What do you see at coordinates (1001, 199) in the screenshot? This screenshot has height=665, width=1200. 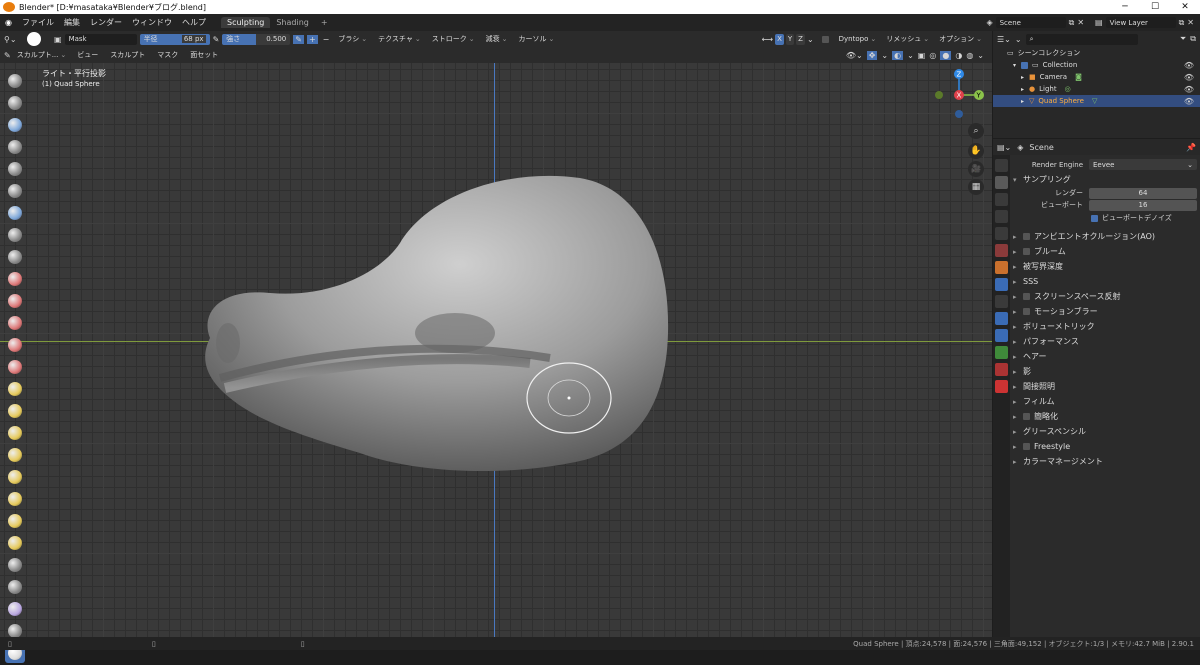 I see `output-tab-icon` at bounding box center [1001, 199].